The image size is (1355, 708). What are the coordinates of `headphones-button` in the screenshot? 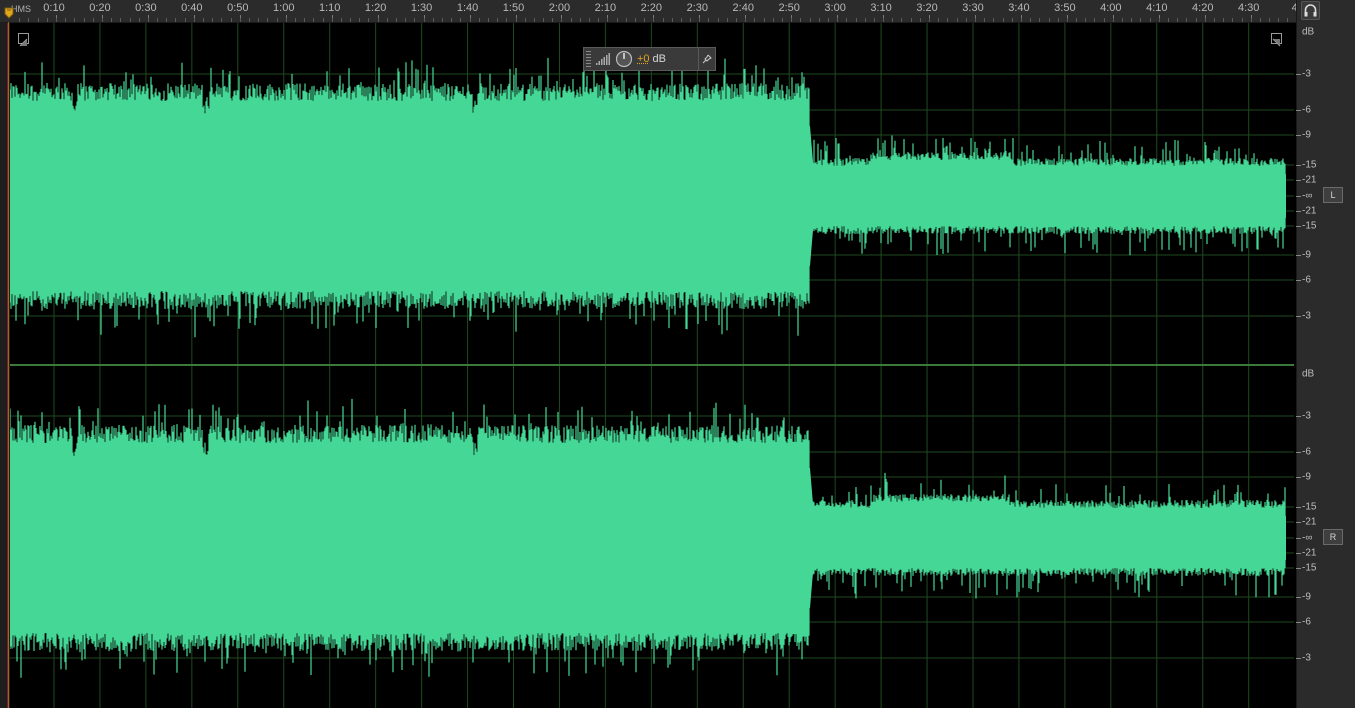 It's located at (1310, 10).